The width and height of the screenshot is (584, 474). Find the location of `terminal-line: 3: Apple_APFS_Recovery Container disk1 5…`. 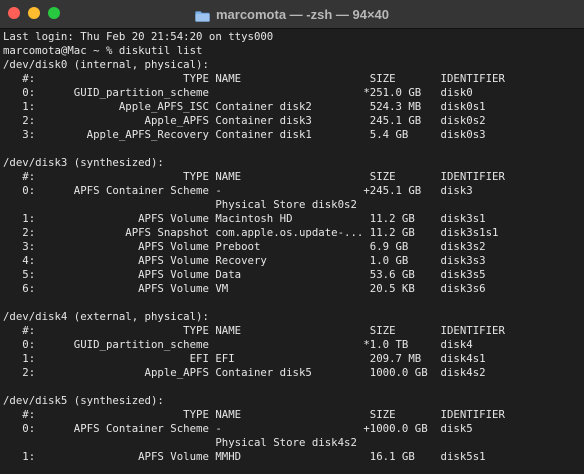

terminal-line: 3: Apple_APFS_Recovery Container disk1 5… is located at coordinates (244, 134).